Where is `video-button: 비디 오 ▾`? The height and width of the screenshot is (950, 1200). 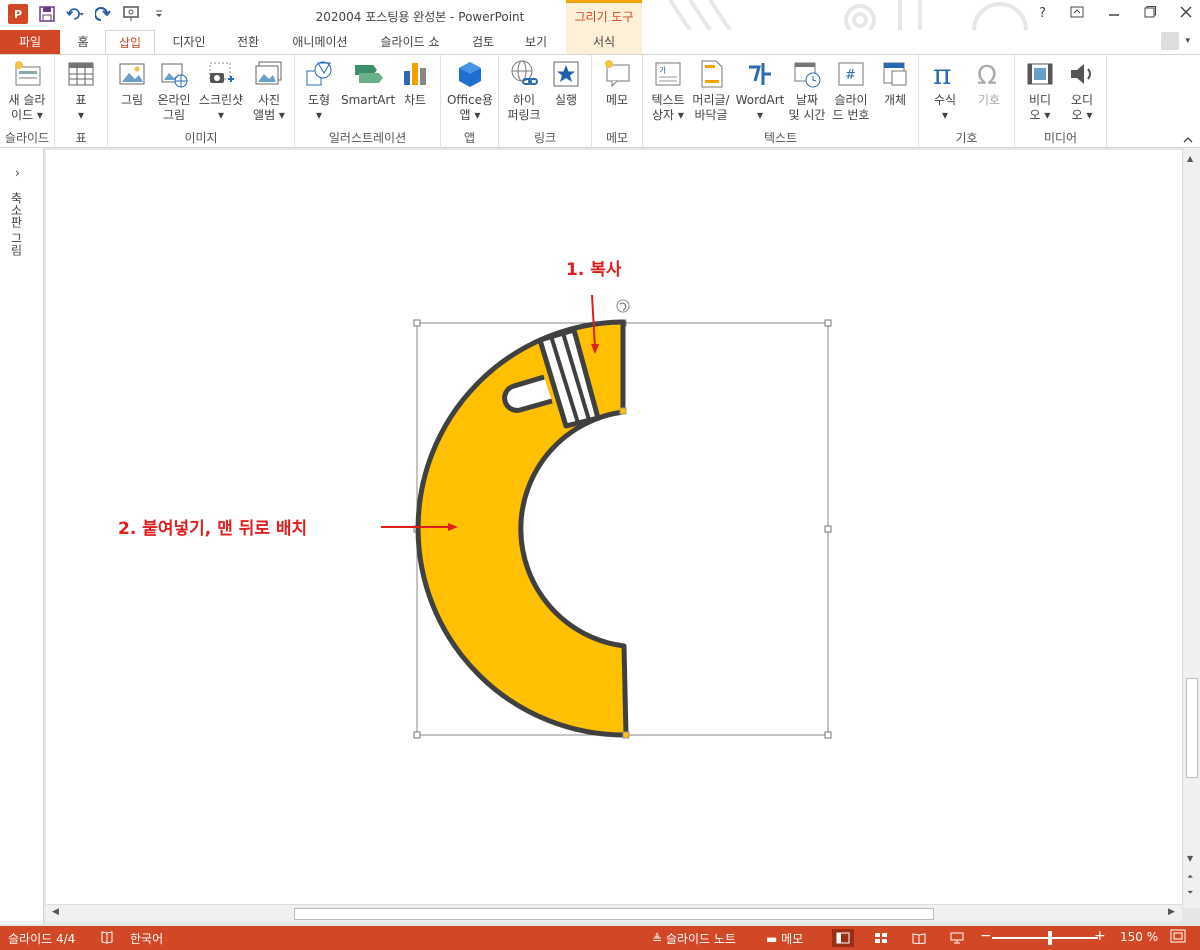
video-button: 비디 오 ▾ is located at coordinates (1040, 91).